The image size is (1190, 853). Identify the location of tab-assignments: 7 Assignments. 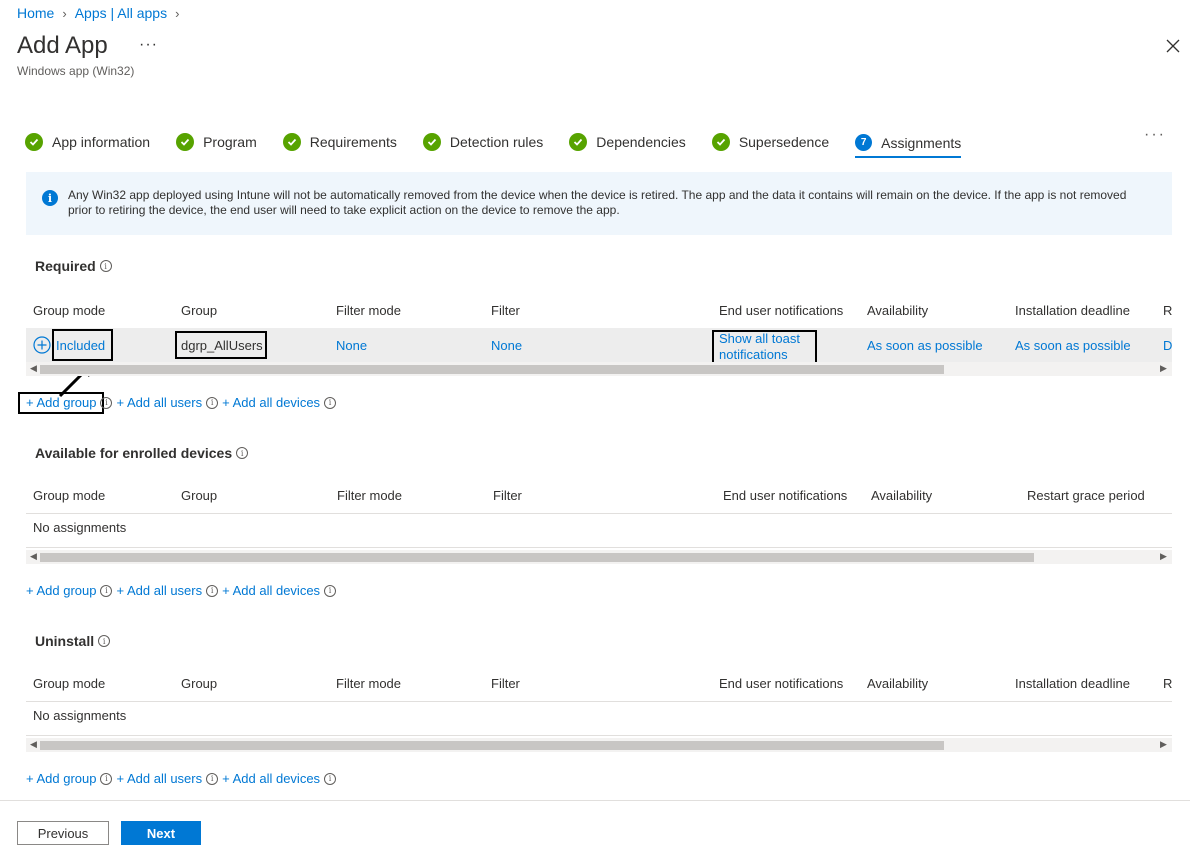
(908, 144).